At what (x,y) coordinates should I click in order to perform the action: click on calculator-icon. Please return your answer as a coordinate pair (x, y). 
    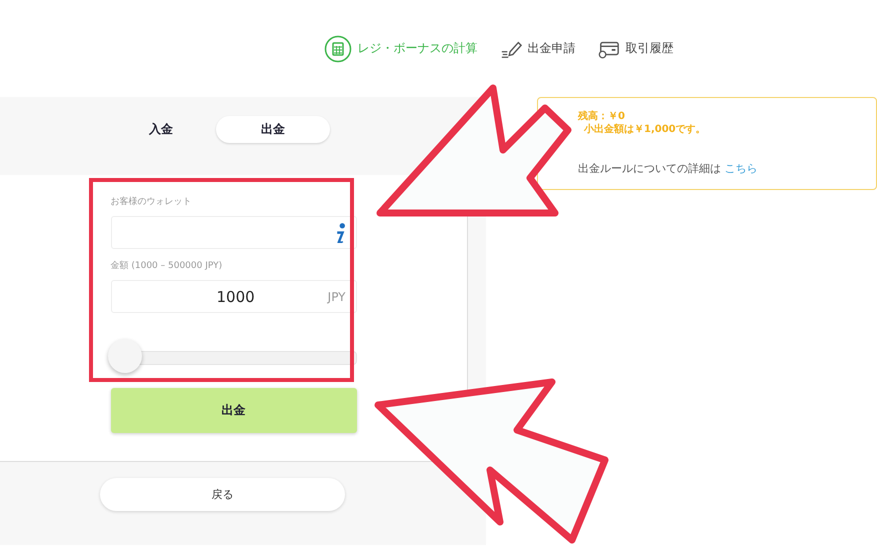
    Looking at the image, I should click on (338, 48).